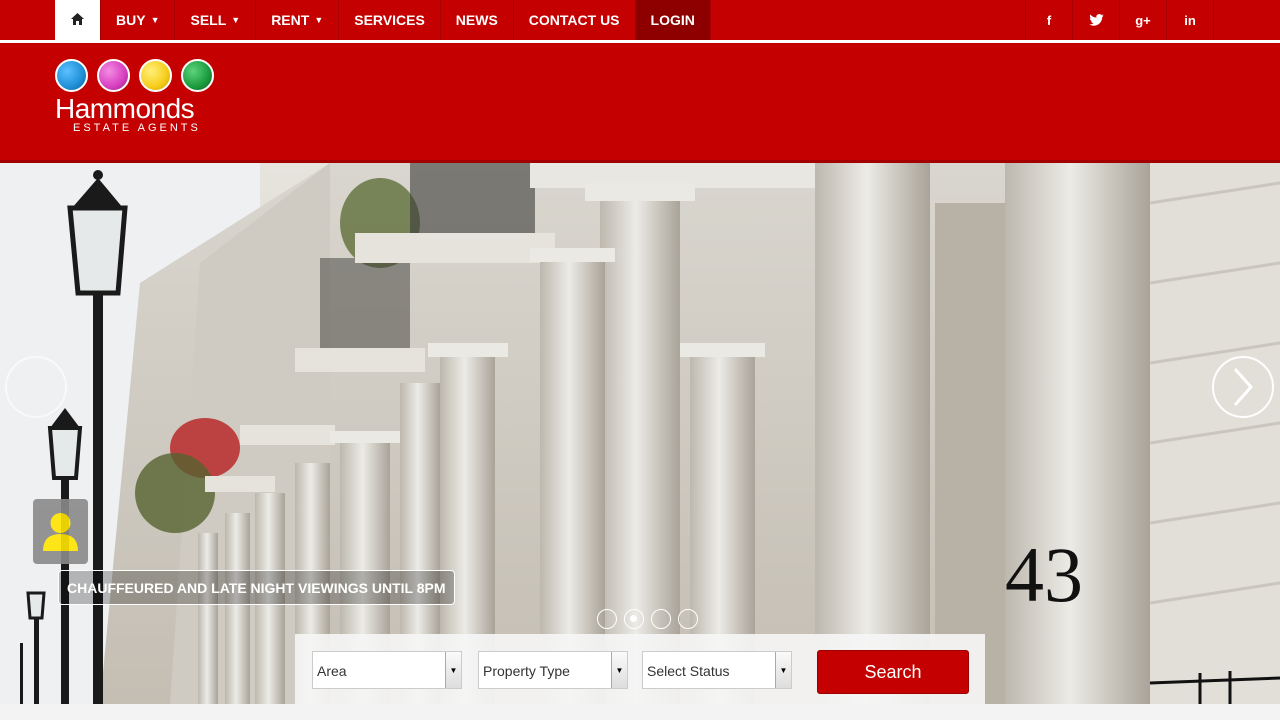  I want to click on nav-rent: RENT ▼, so click(298, 20).